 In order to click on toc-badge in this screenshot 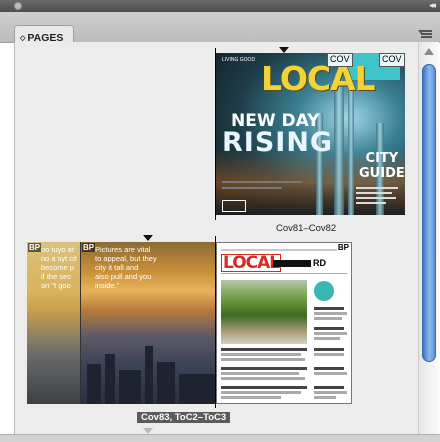, I will do `click(324, 291)`.